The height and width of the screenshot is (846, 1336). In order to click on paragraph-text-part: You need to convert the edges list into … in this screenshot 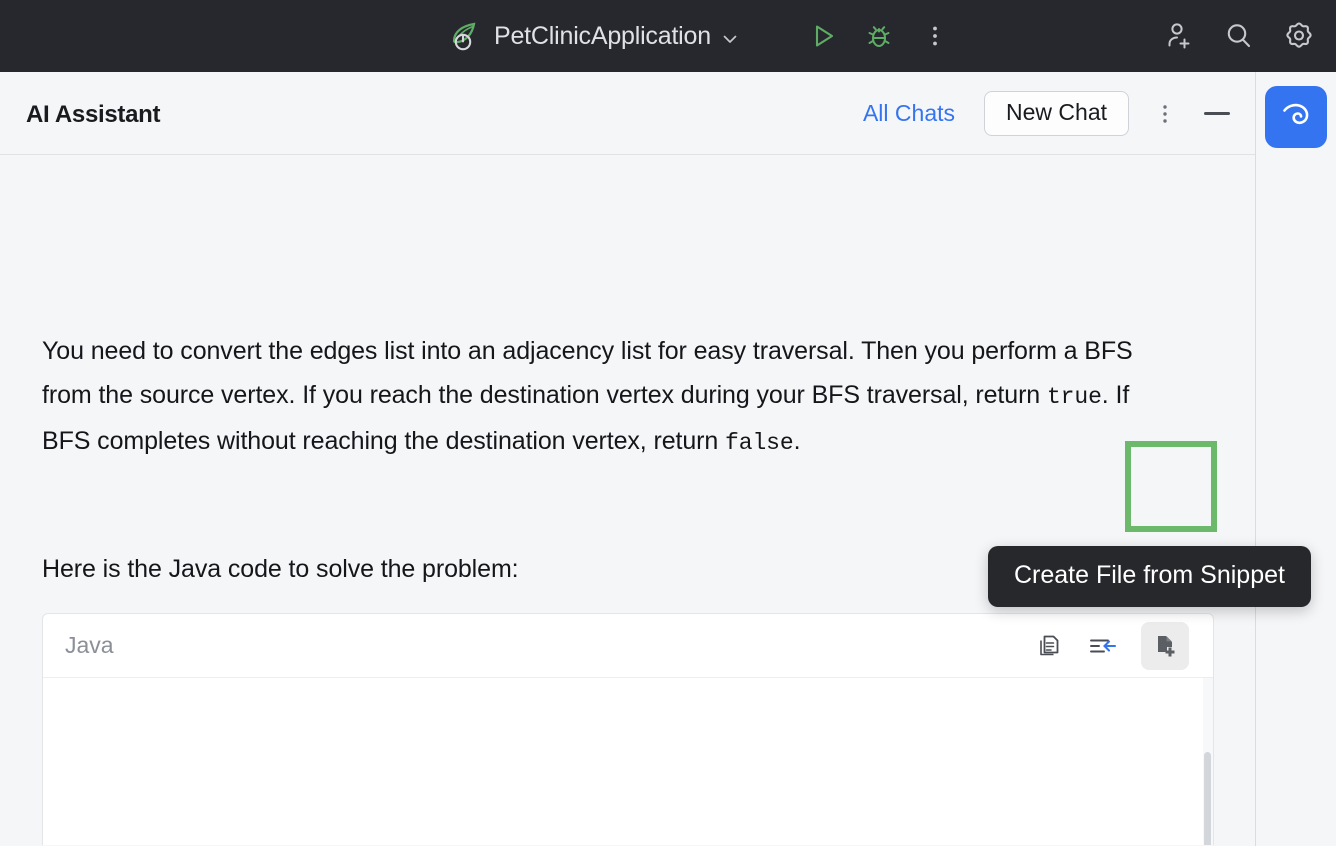, I will do `click(587, 373)`.